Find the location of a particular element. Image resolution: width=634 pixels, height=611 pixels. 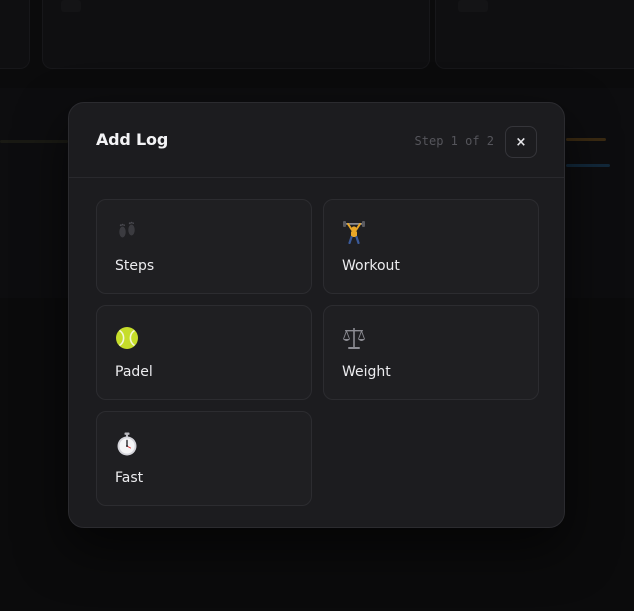

close-button: × is located at coordinates (521, 142).